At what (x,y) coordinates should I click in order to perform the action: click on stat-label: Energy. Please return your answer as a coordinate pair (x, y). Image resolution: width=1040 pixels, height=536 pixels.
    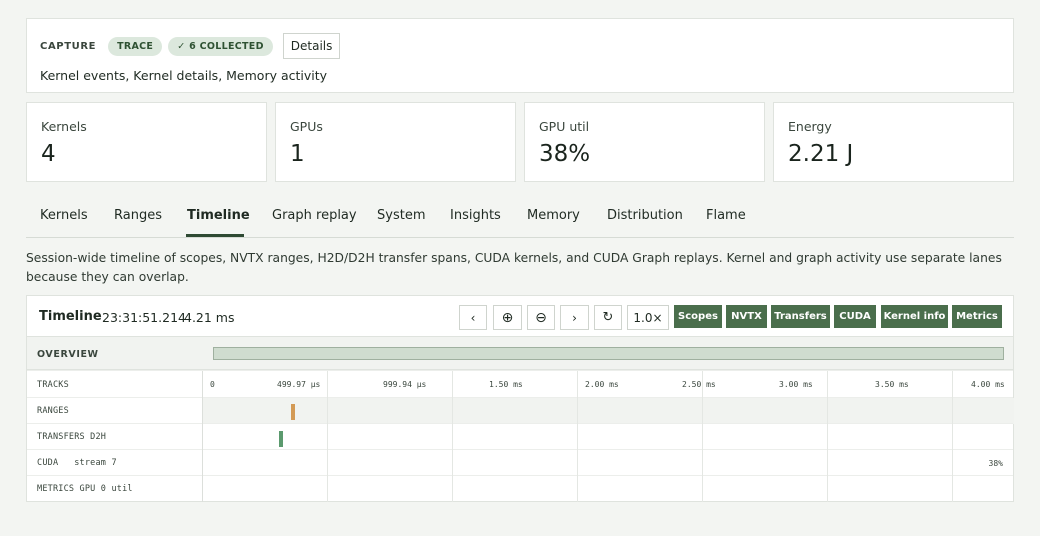
    Looking at the image, I should click on (810, 126).